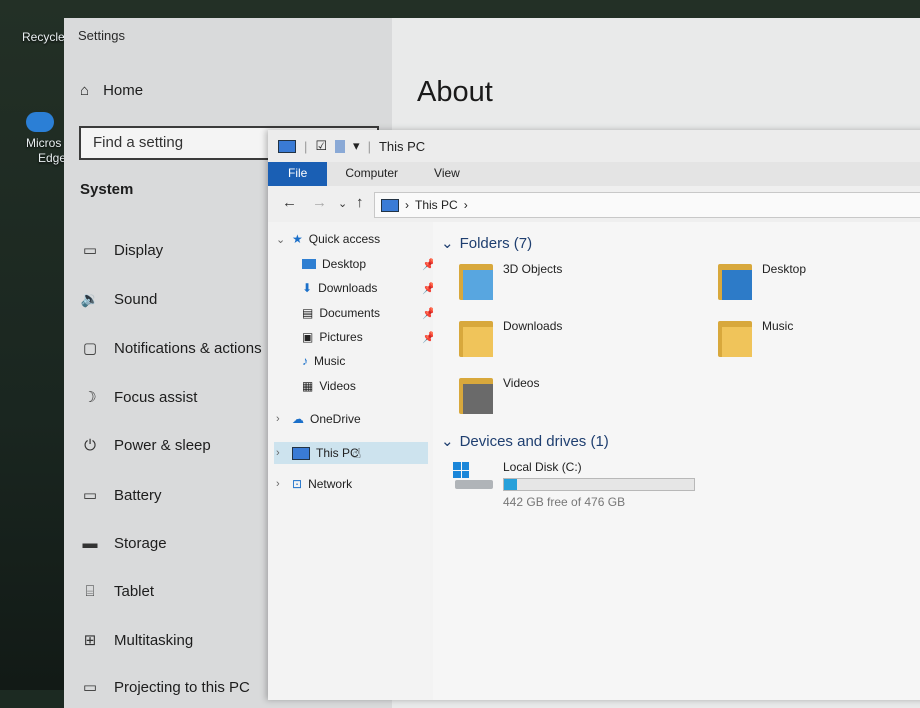  Describe the element at coordinates (647, 205) in the screenshot. I see `address-bar: › This PC ›` at that location.